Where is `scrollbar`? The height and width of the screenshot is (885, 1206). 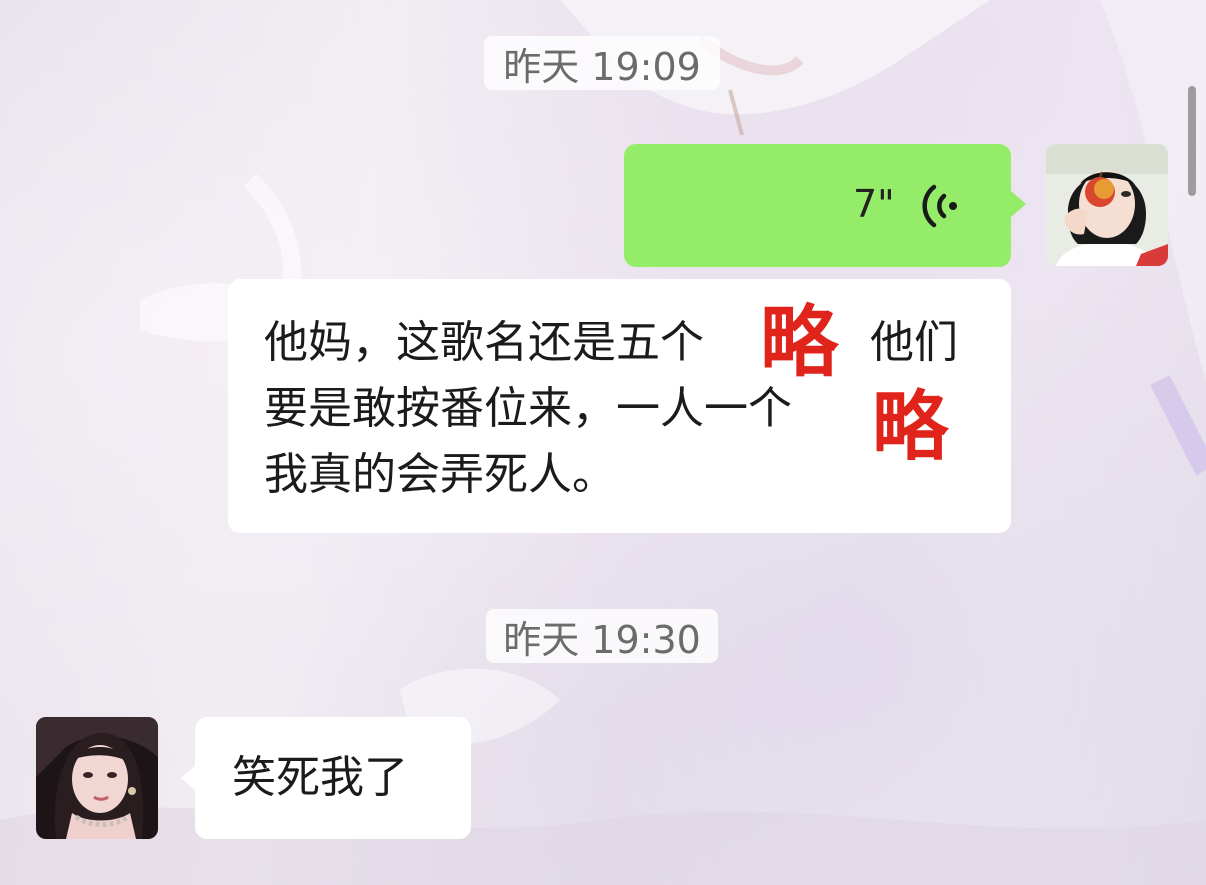 scrollbar is located at coordinates (1192, 141).